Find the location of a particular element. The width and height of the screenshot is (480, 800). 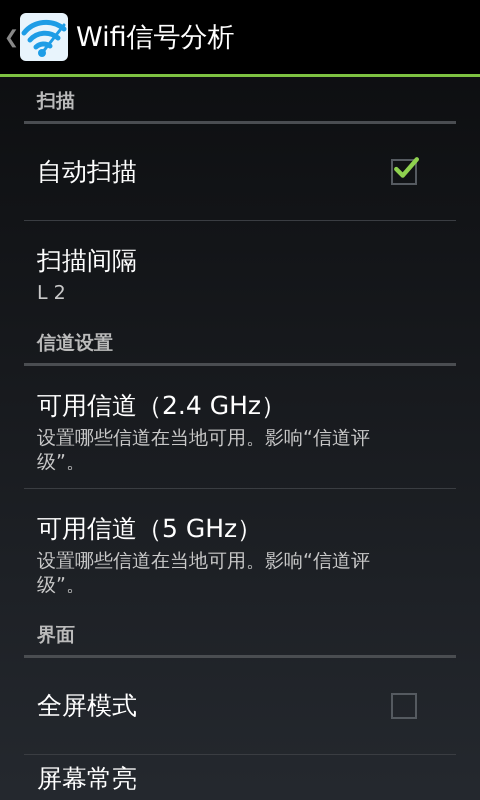

settings-item: 可用信道（5 GHz） 设置哪些信道在当地可用。影响“信道评级”。 is located at coordinates (222, 552).